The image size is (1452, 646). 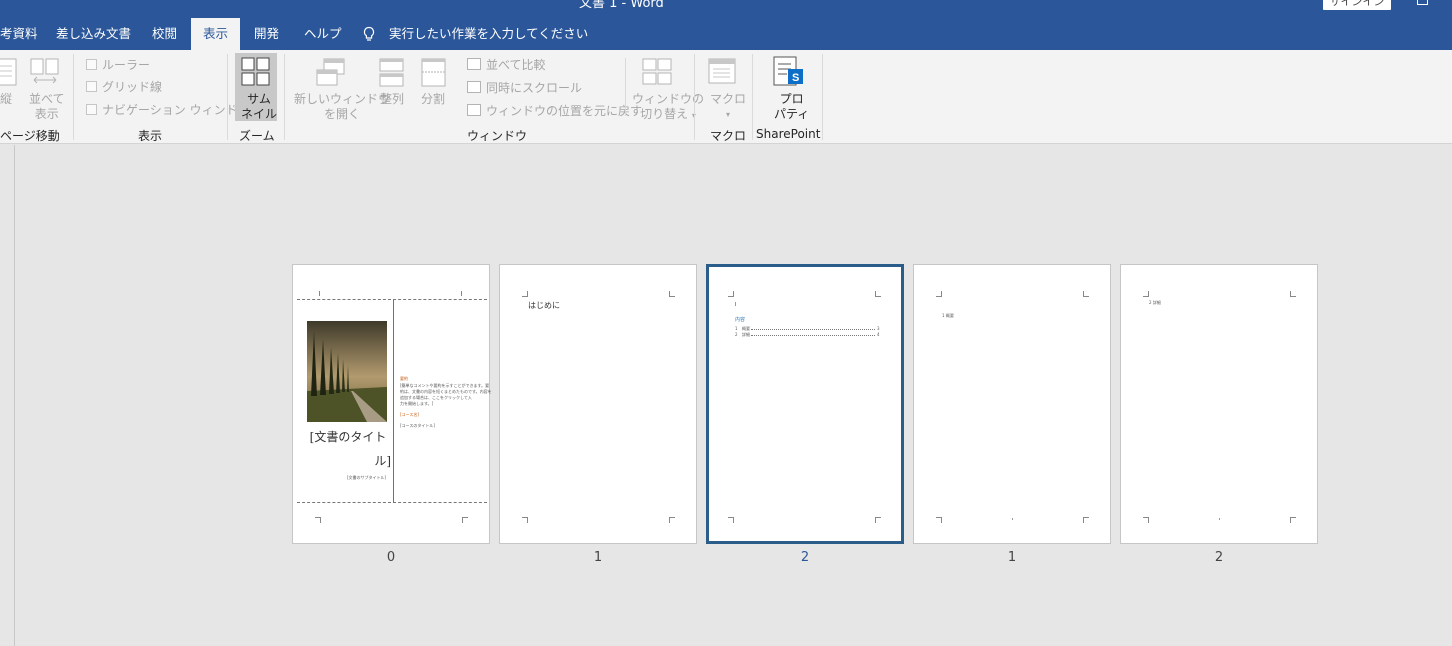 What do you see at coordinates (664, 114) in the screenshot?
I see `switch-windows-label-2-text: 切り替え` at bounding box center [664, 114].